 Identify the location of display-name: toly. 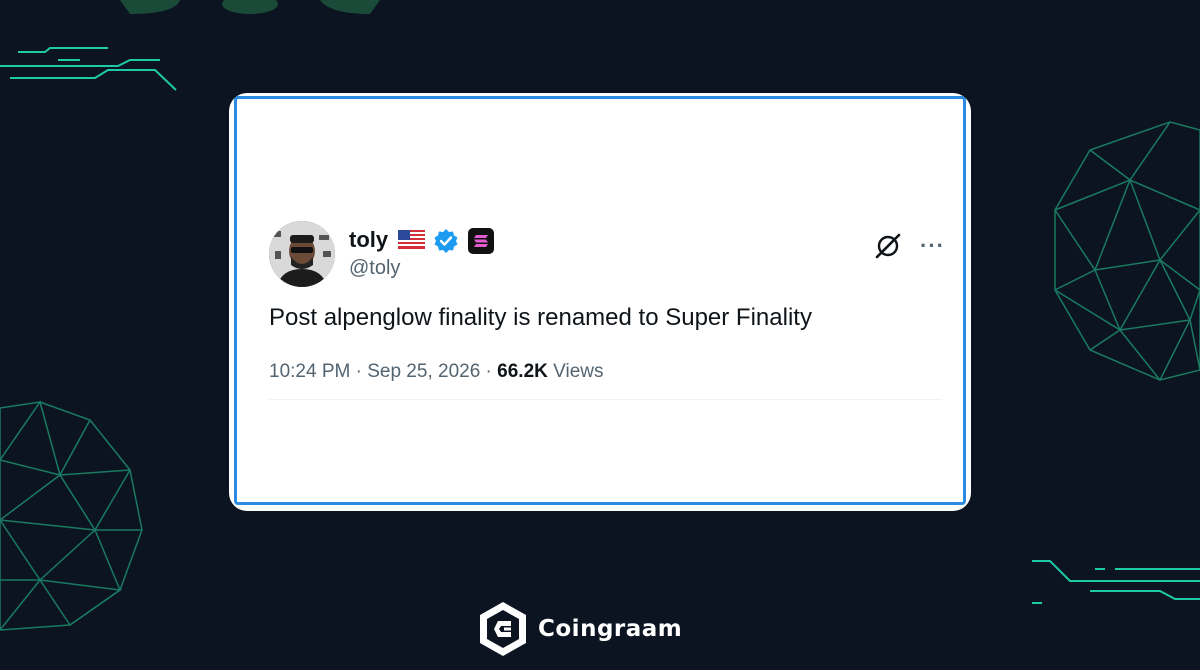
(368, 240).